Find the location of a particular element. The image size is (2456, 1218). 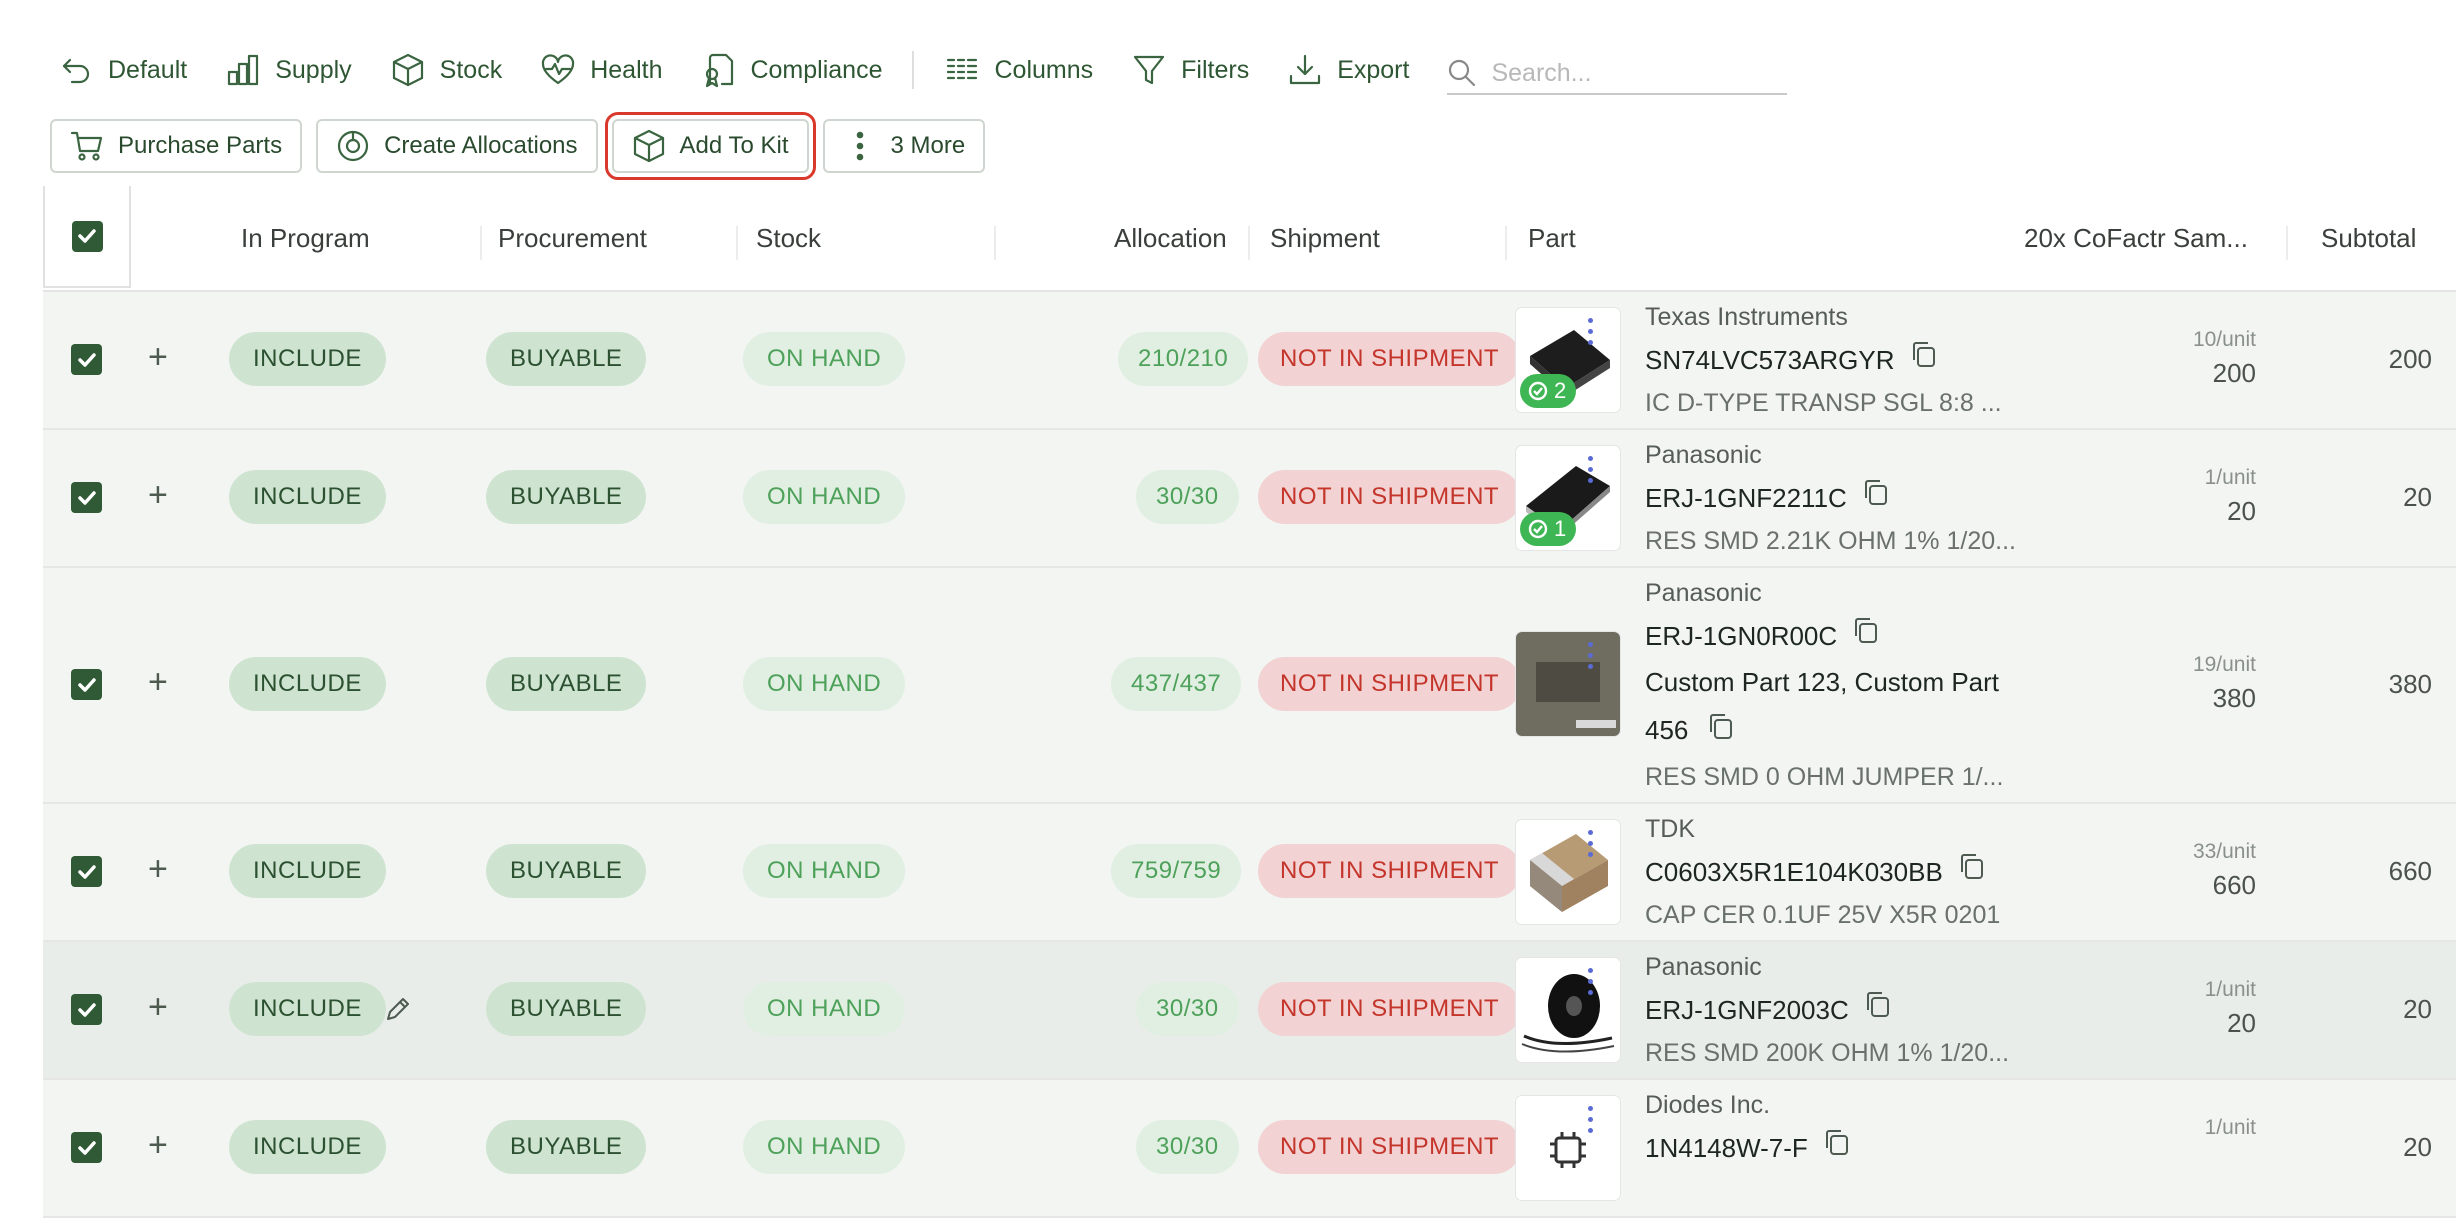

header-stock: Stock is located at coordinates (788, 238).